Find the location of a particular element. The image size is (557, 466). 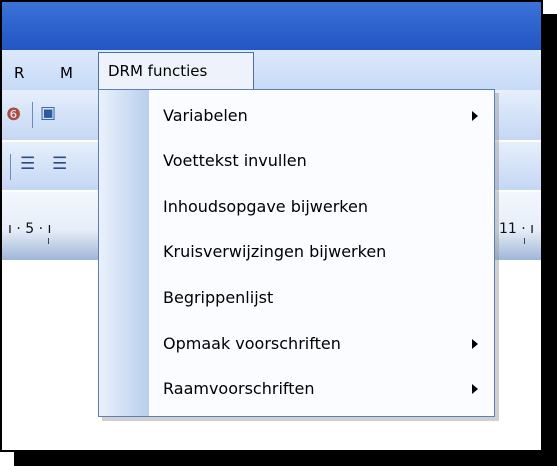

menu-item-label: Inhoudsopgave bijwerken is located at coordinates (265, 206).